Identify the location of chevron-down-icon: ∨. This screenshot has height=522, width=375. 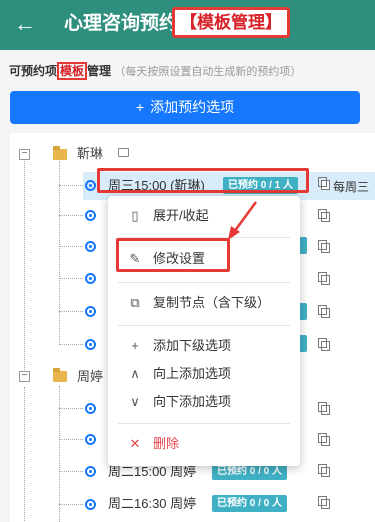
(135, 401).